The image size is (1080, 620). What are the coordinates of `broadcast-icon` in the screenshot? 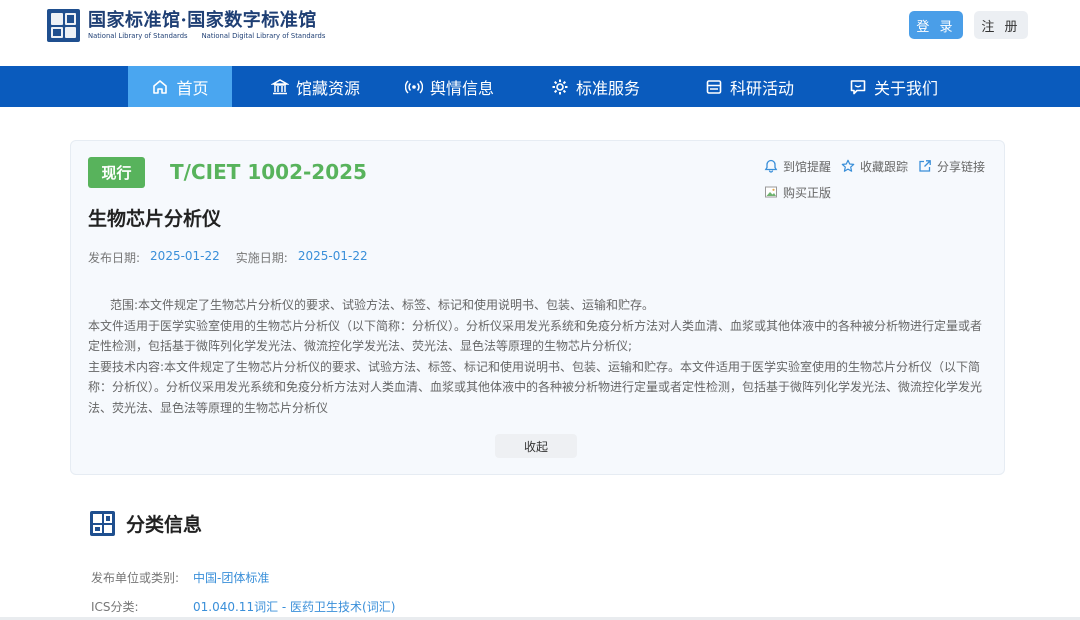 It's located at (414, 87).